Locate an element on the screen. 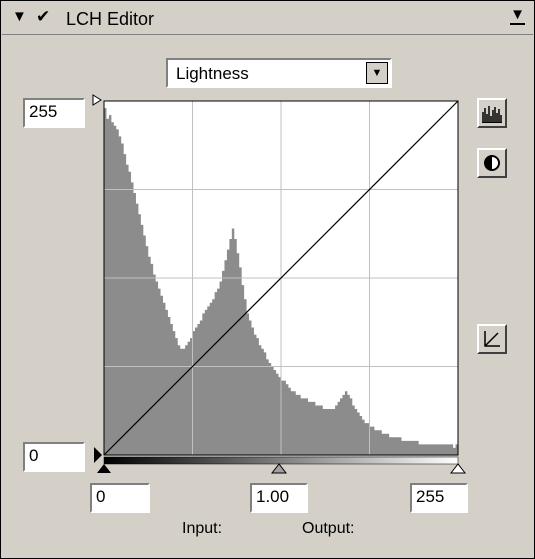 Image resolution: width=535 pixels, height=559 pixels. output-max-slider is located at coordinates (97, 100).